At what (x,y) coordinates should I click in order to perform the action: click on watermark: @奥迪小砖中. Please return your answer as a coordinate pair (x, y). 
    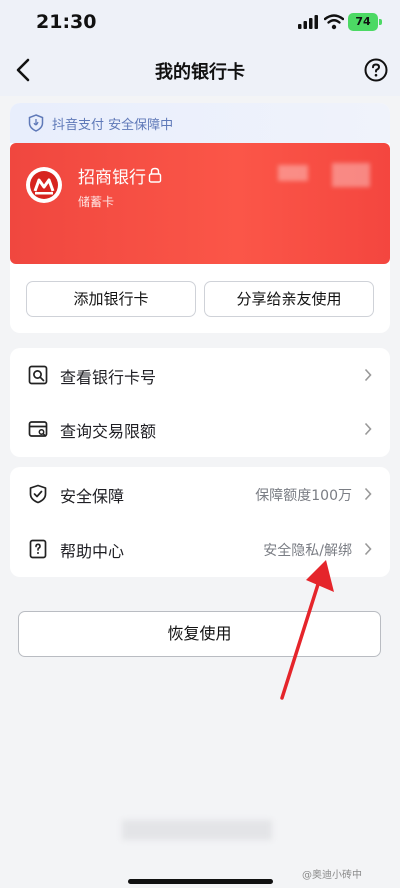
    Looking at the image, I should click on (332, 875).